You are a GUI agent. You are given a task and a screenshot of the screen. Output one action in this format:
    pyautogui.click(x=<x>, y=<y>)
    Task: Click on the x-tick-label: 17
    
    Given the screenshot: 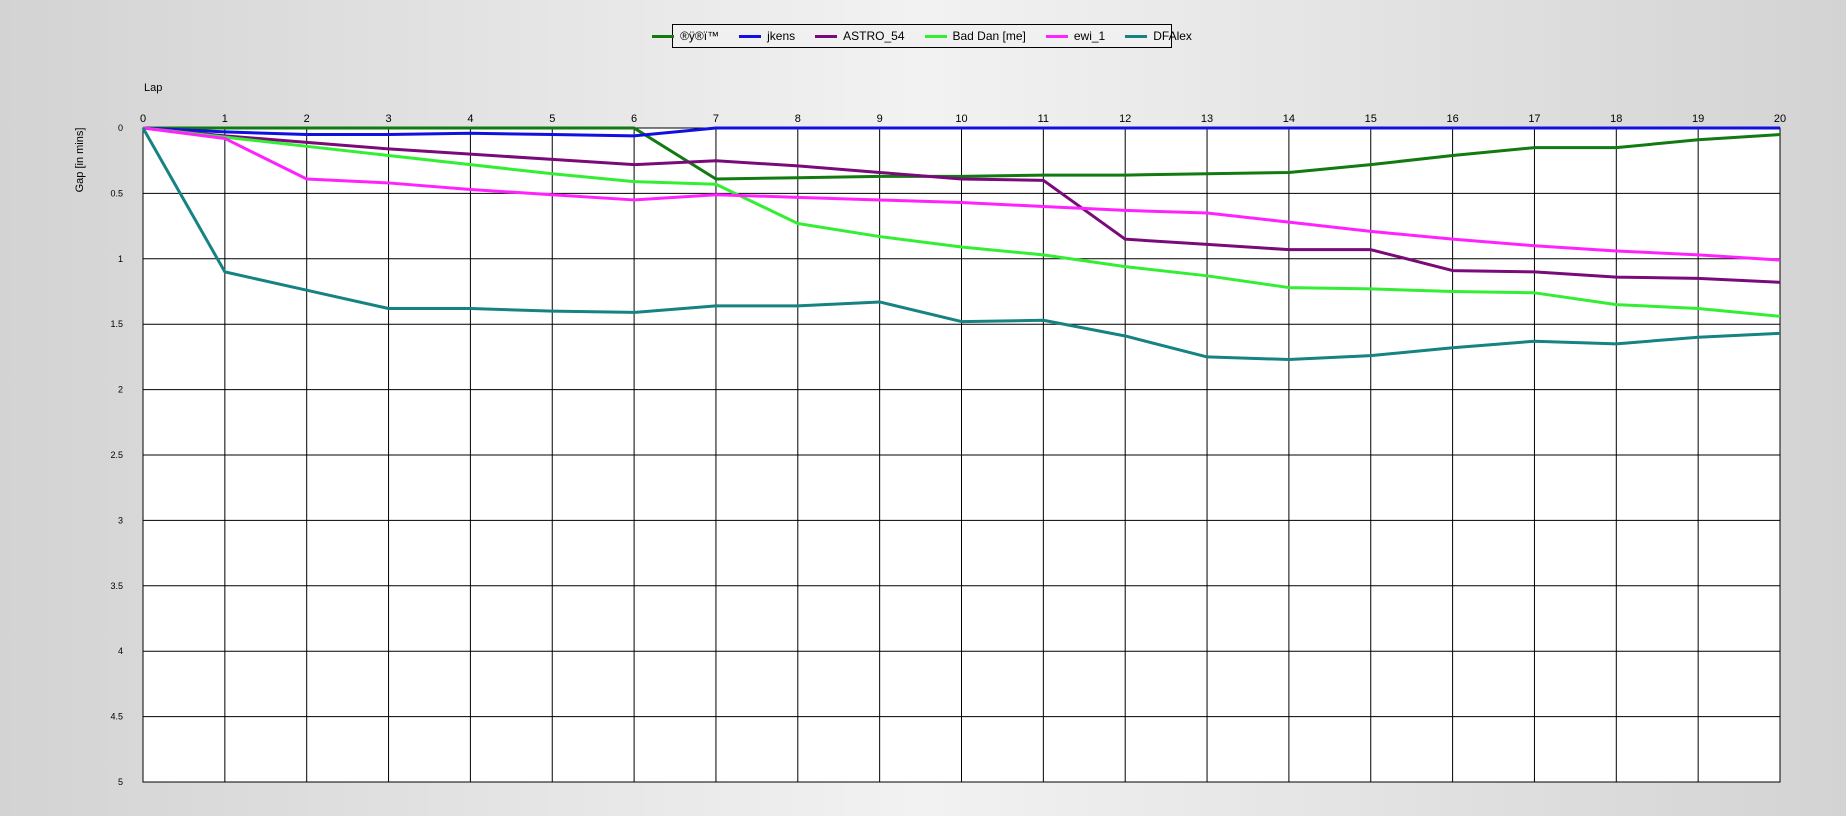 What is the action you would take?
    pyautogui.click(x=1534, y=119)
    